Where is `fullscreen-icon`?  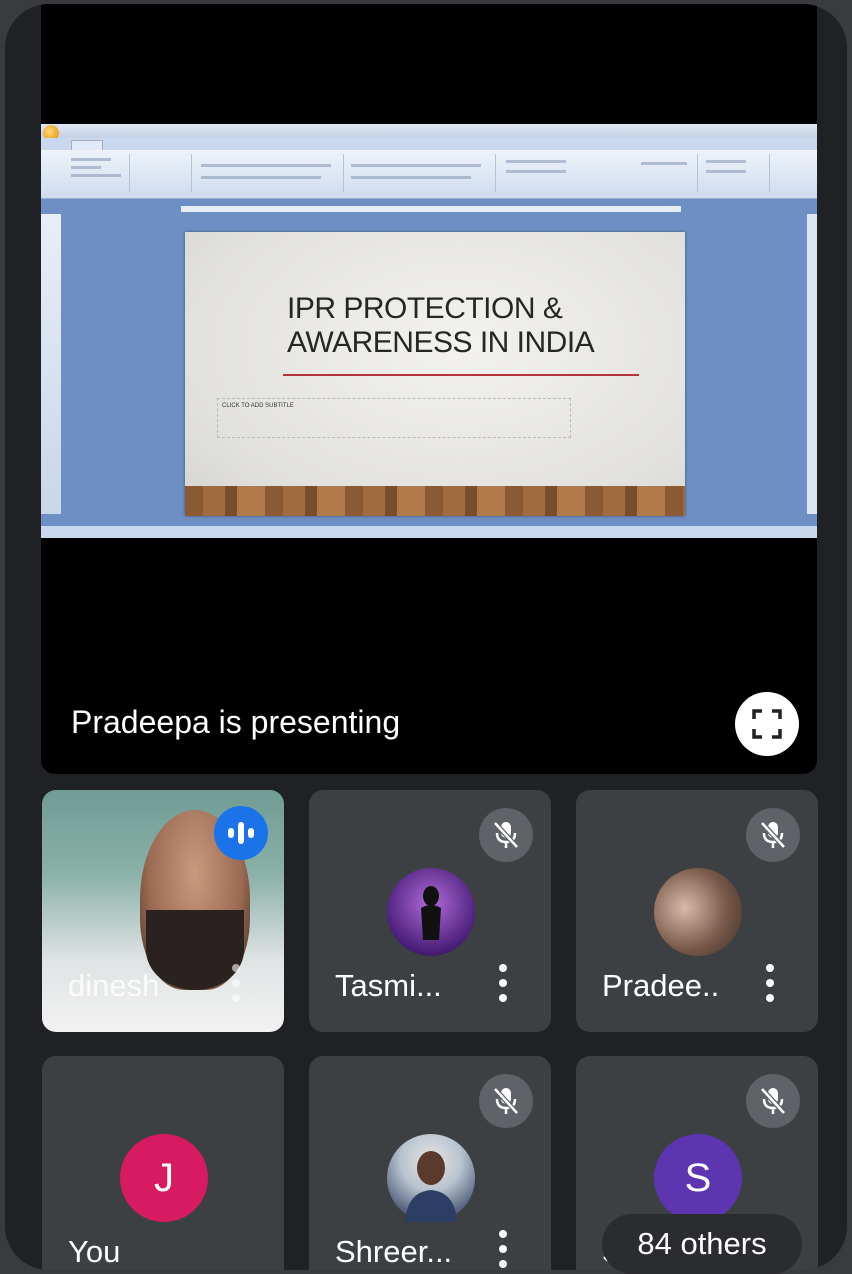
fullscreen-icon is located at coordinates (767, 724).